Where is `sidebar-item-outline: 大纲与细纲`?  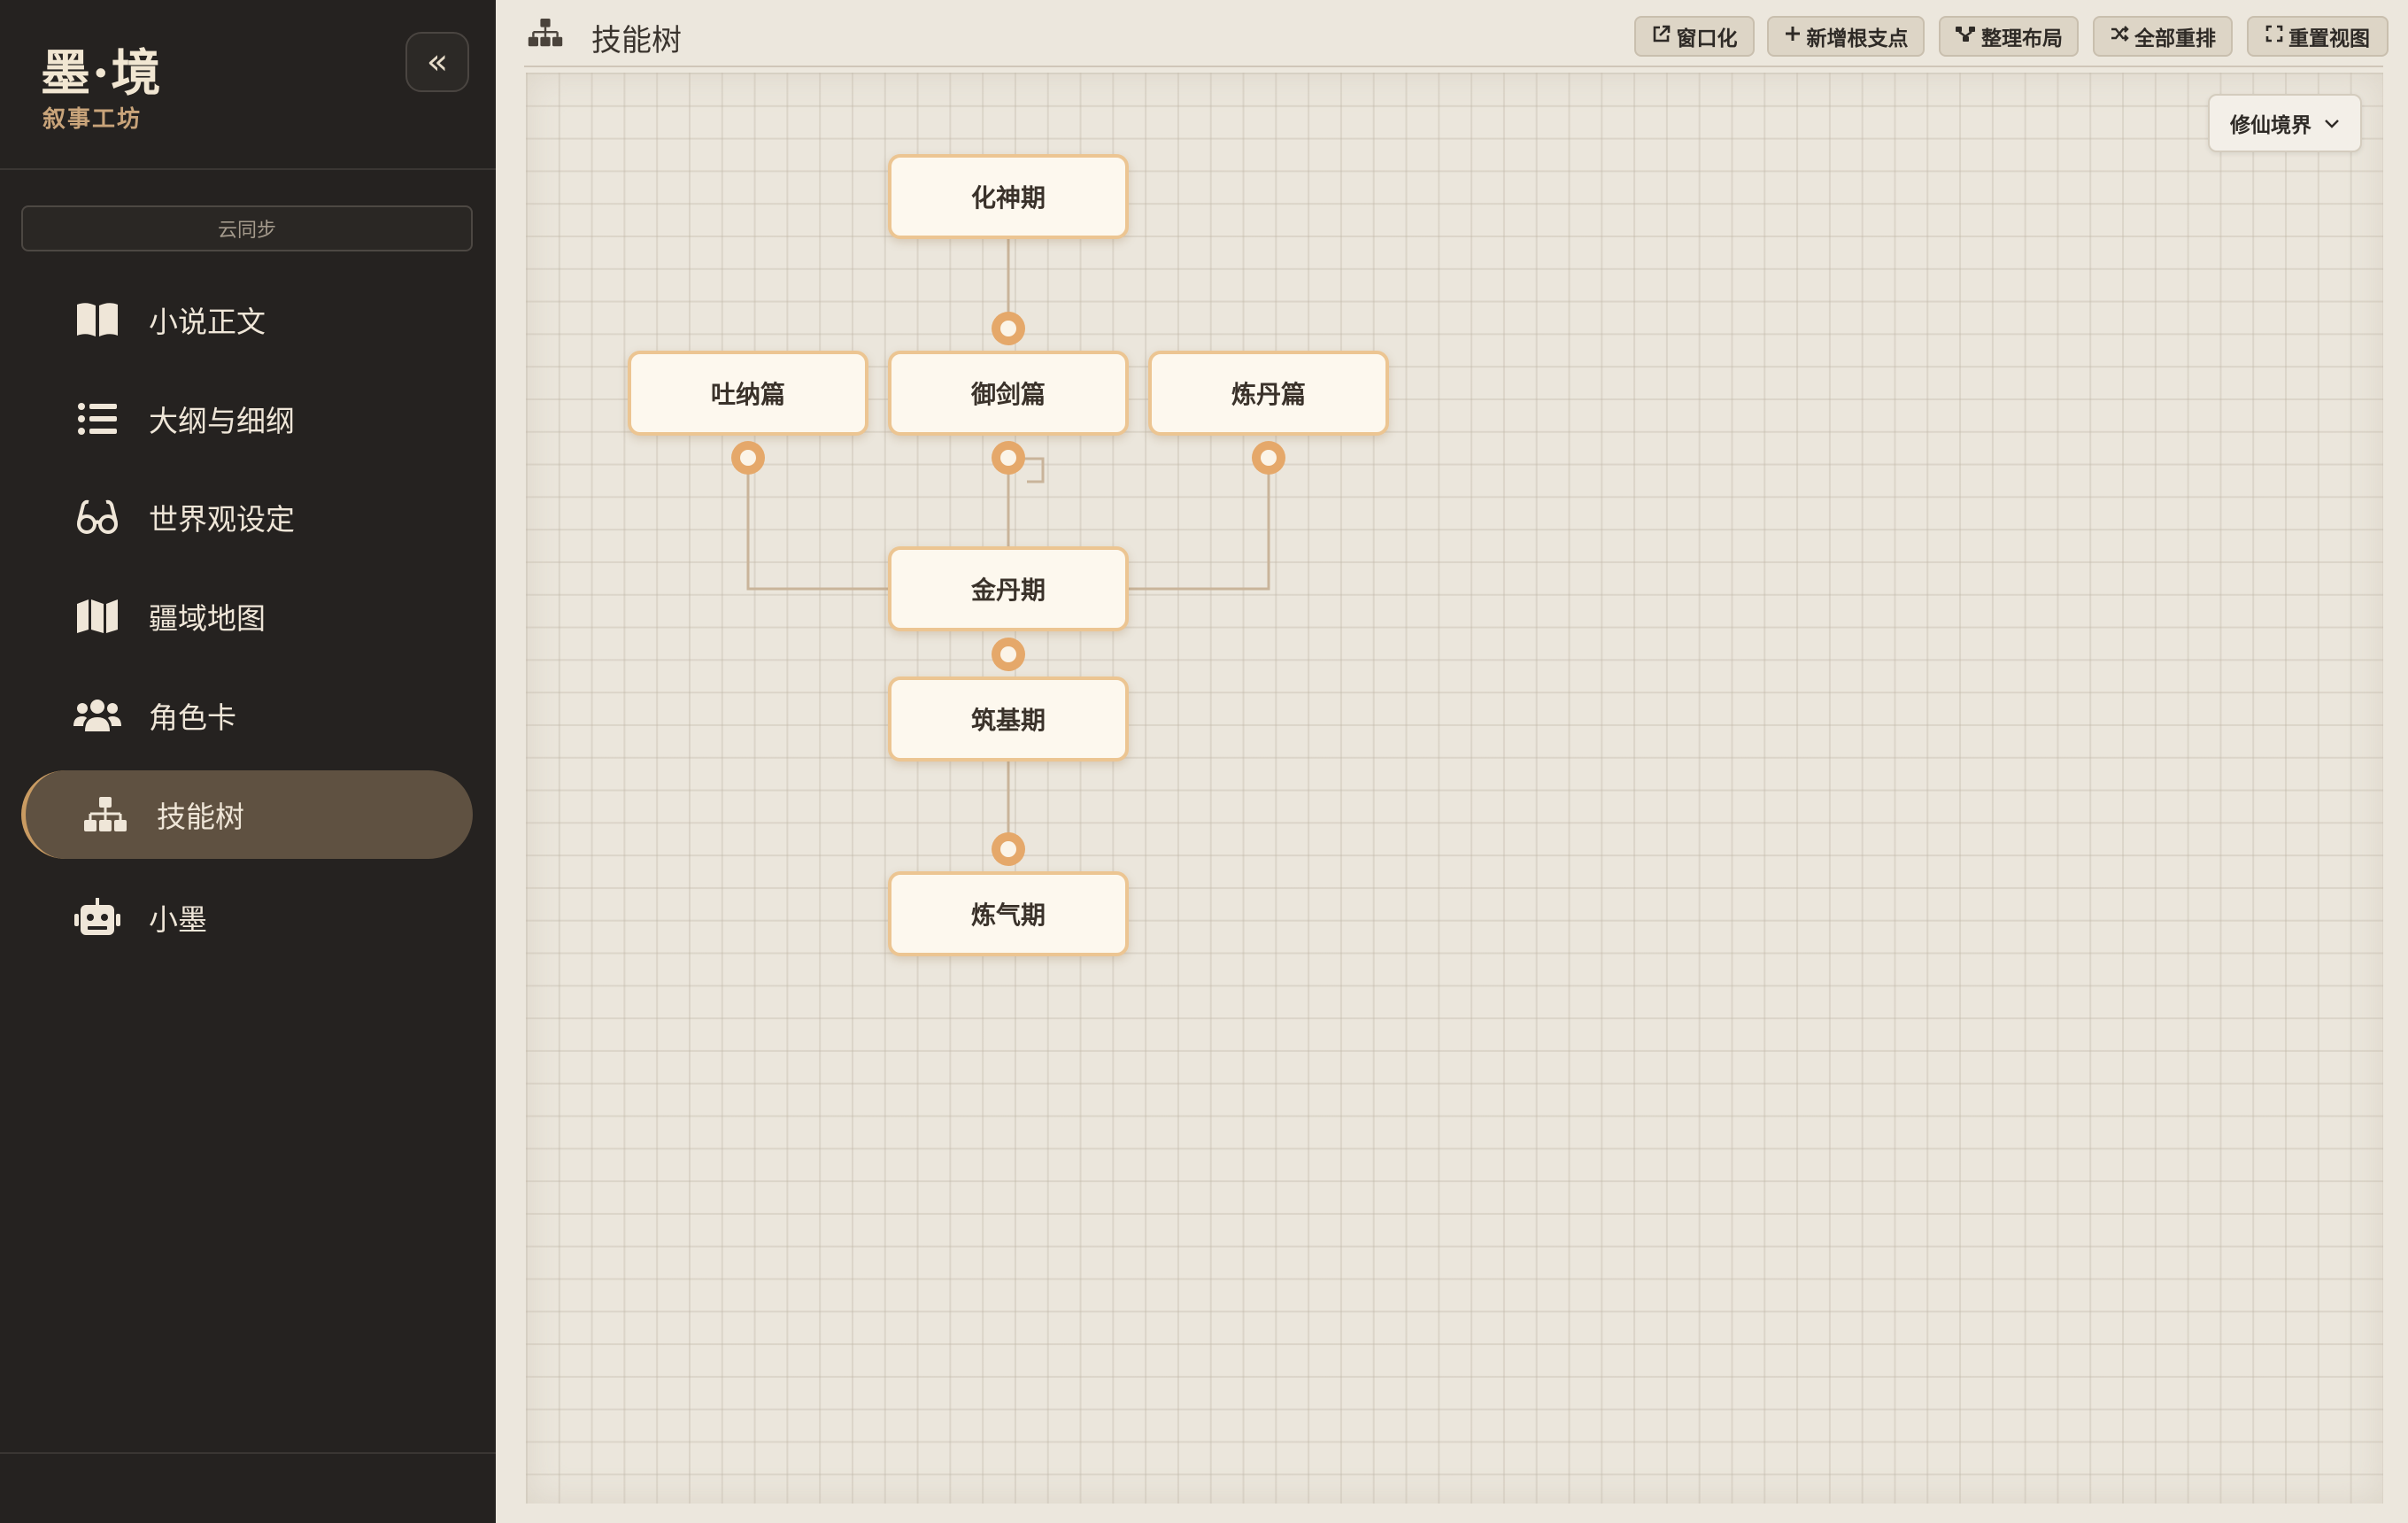 sidebar-item-outline: 大纲与细纲 is located at coordinates (247, 418).